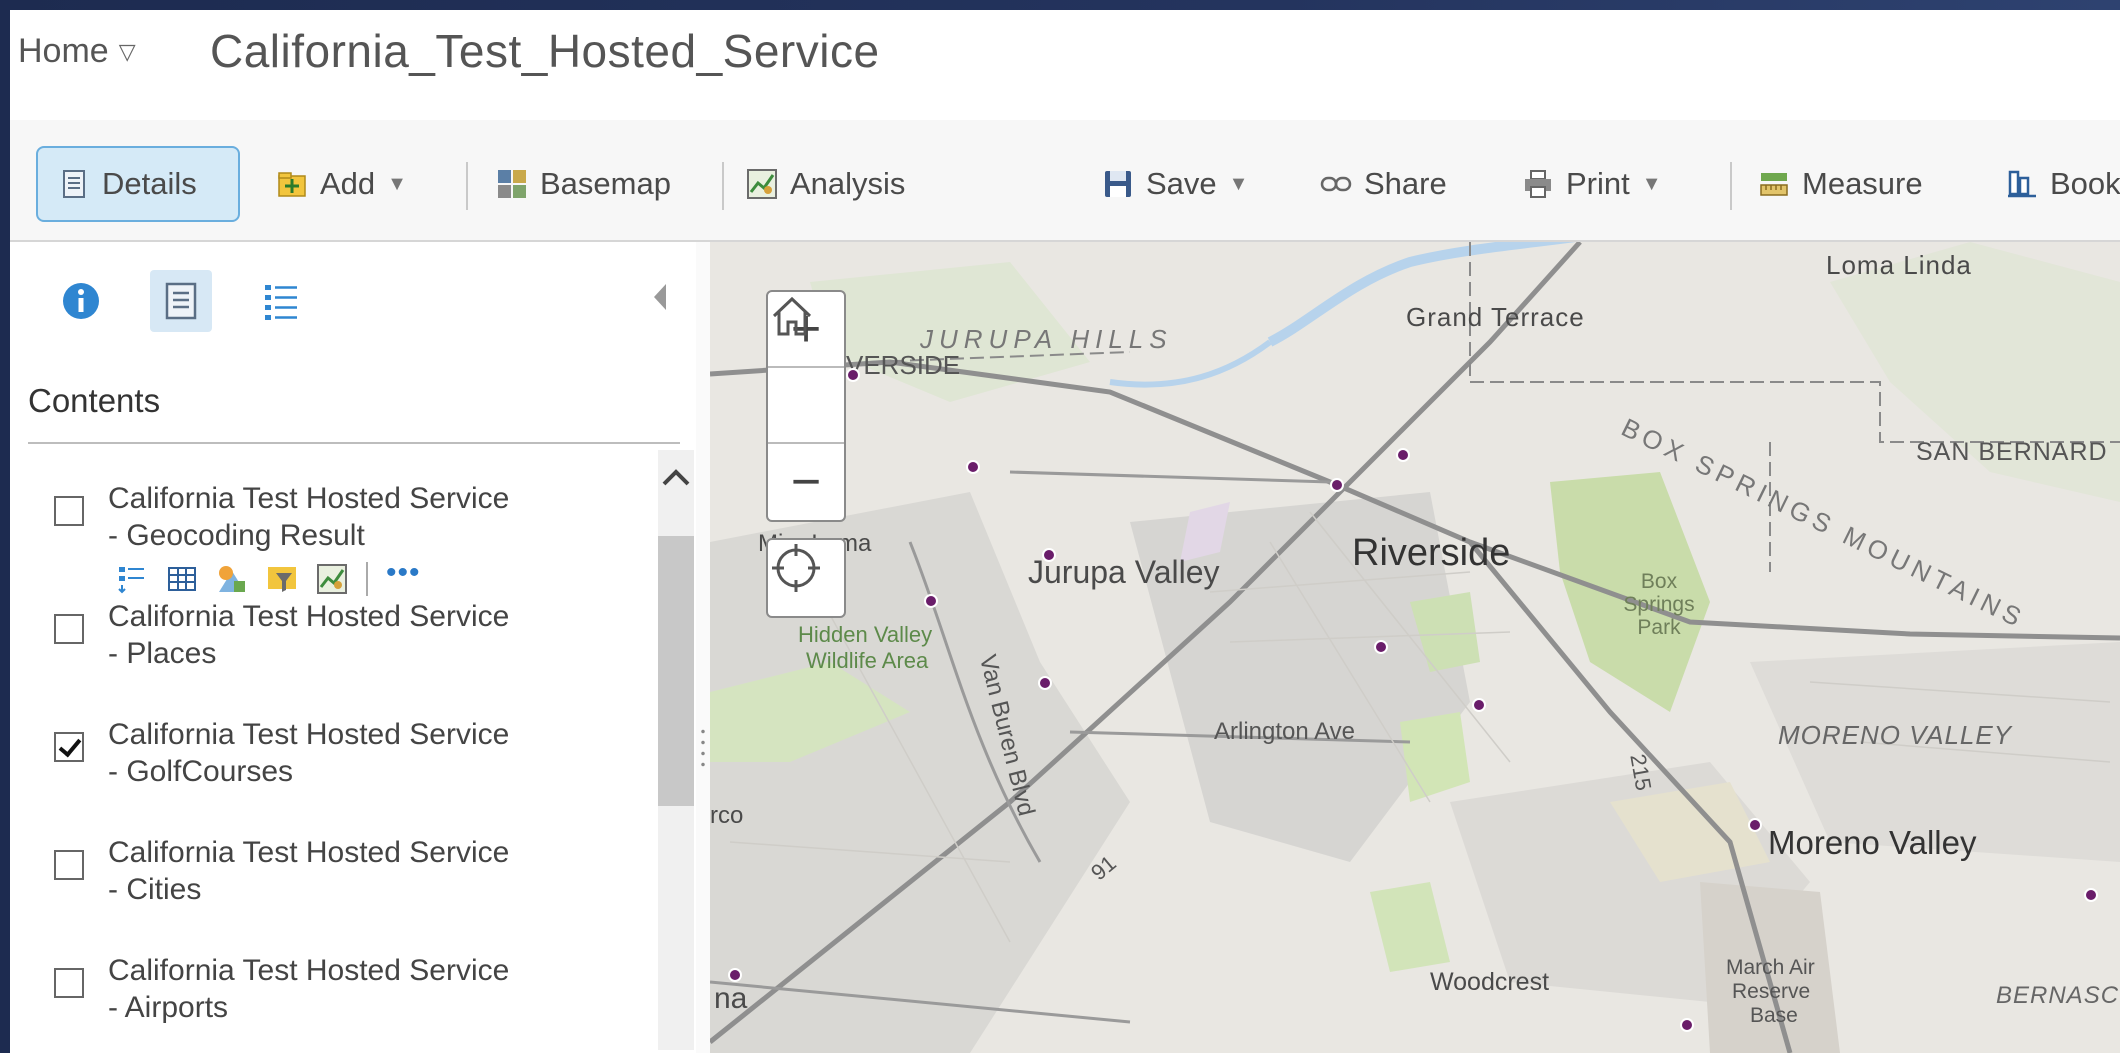 This screenshot has height=1053, width=2120. I want to click on layer-item-cities: California Test Hosted Service - Cities, so click(334, 874).